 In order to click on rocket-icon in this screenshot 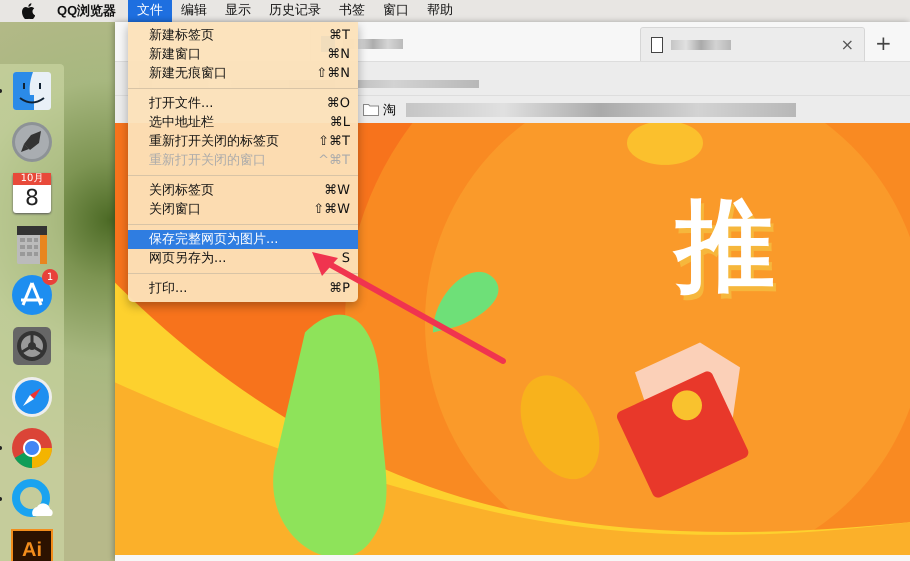, I will do `click(32, 142)`.